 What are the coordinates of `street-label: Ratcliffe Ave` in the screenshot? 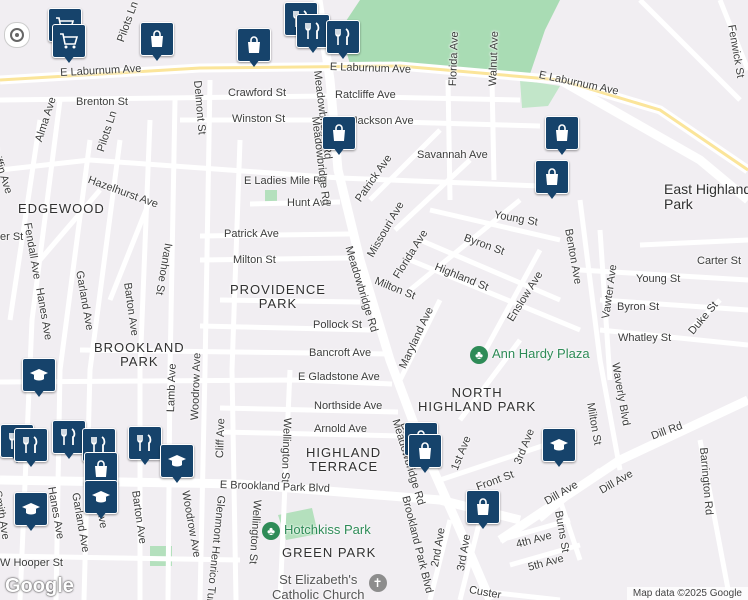 It's located at (365, 95).